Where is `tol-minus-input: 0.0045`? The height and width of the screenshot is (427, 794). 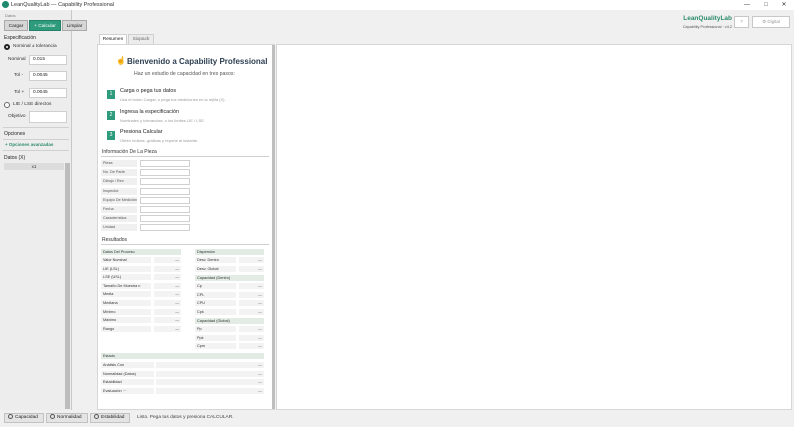
tol-minus-input: 0.0045 is located at coordinates (48, 76).